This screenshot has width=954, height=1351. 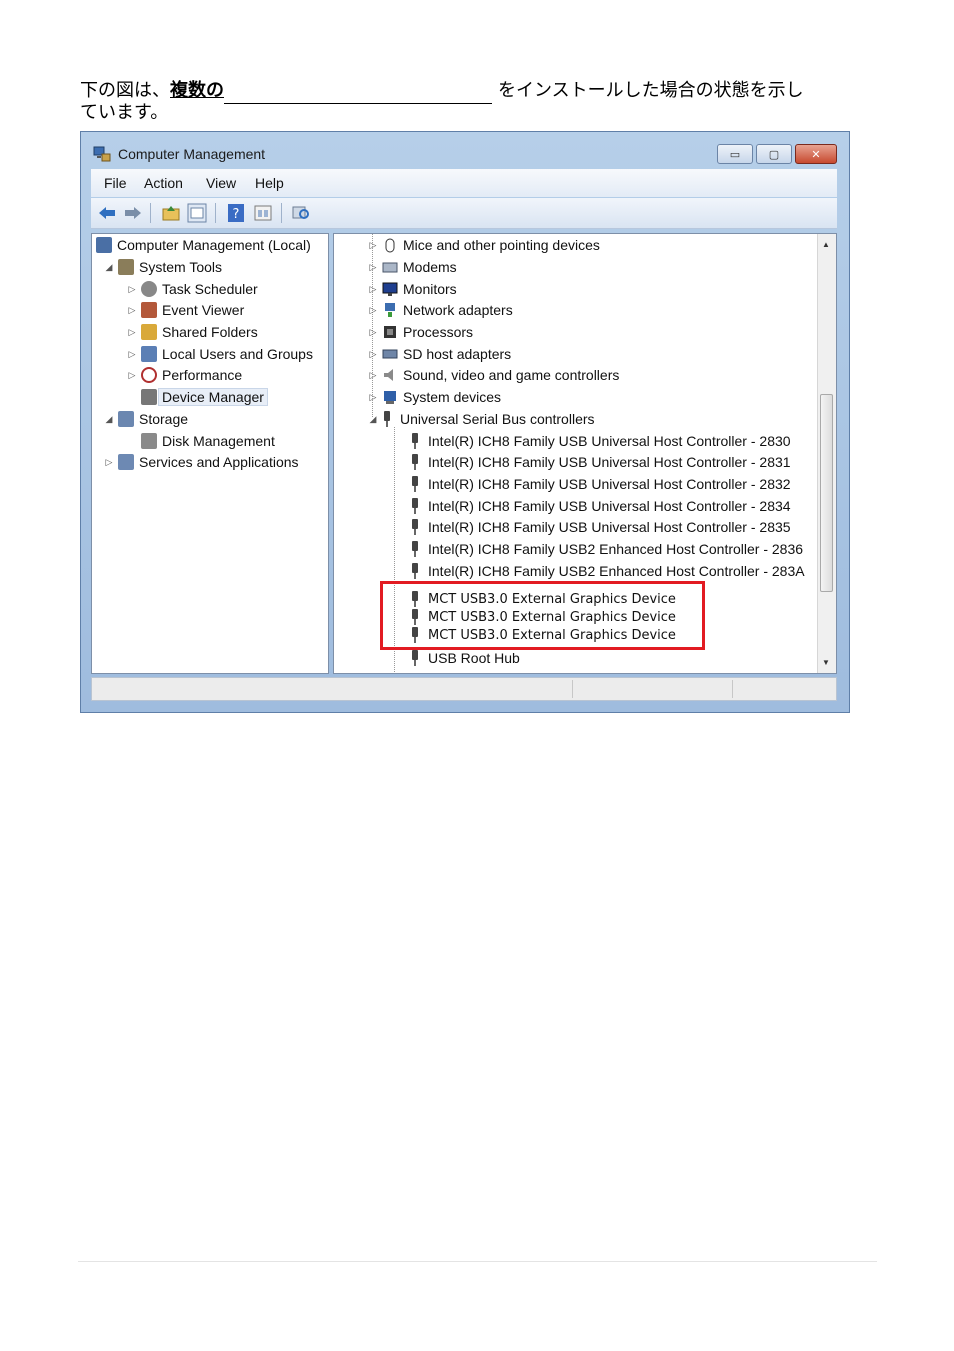 What do you see at coordinates (390, 354) in the screenshot?
I see `sd-card-icon` at bounding box center [390, 354].